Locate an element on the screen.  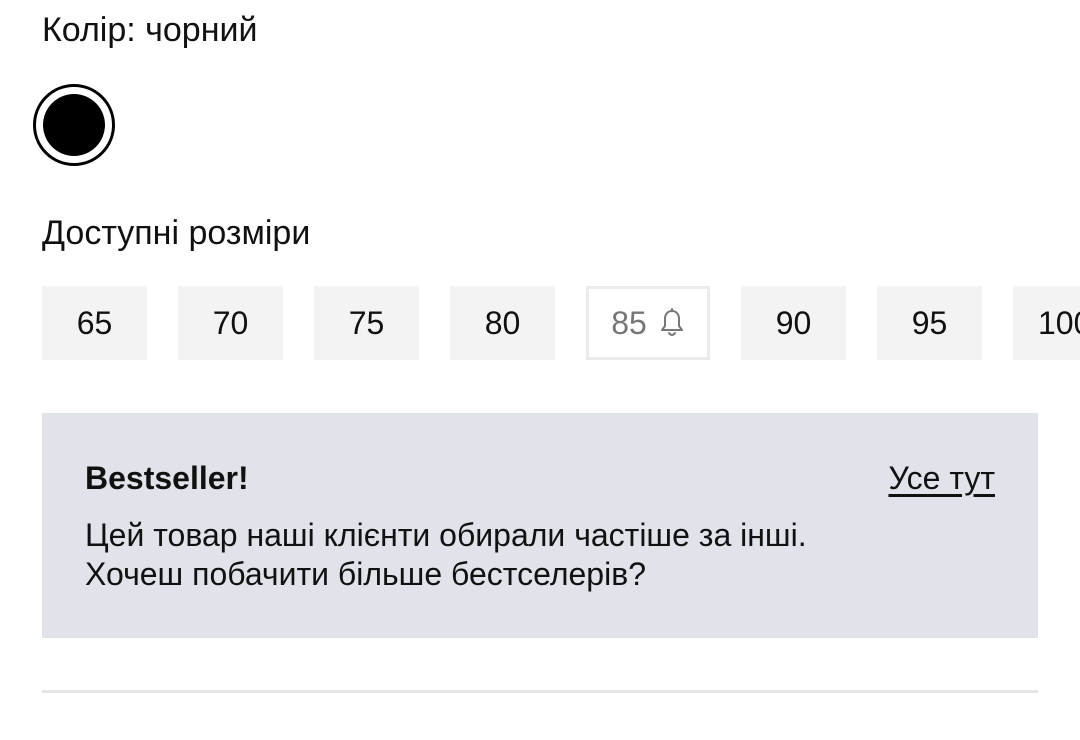
size-option-85-label: 85 is located at coordinates (629, 322).